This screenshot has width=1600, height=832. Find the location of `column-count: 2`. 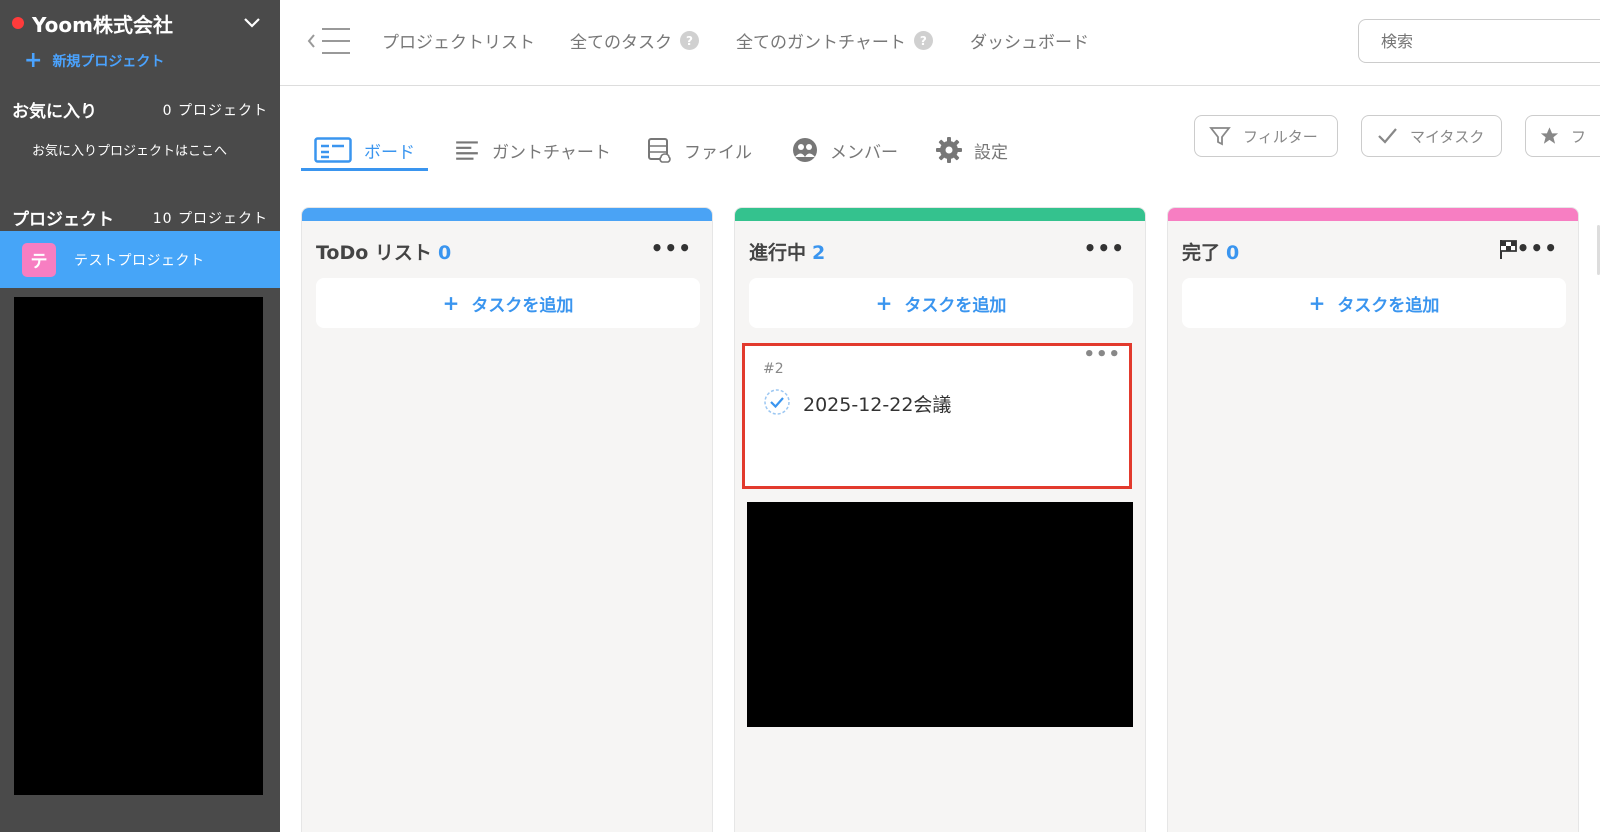

column-count: 2 is located at coordinates (819, 253).